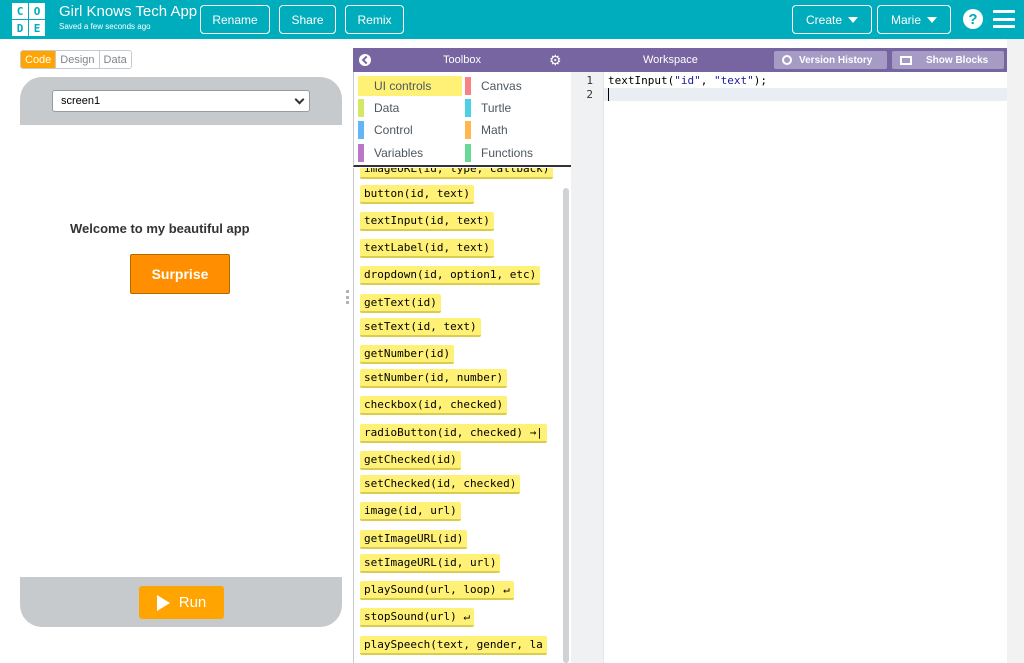  I want to click on toolbox-title: Toolbox, so click(462, 60).